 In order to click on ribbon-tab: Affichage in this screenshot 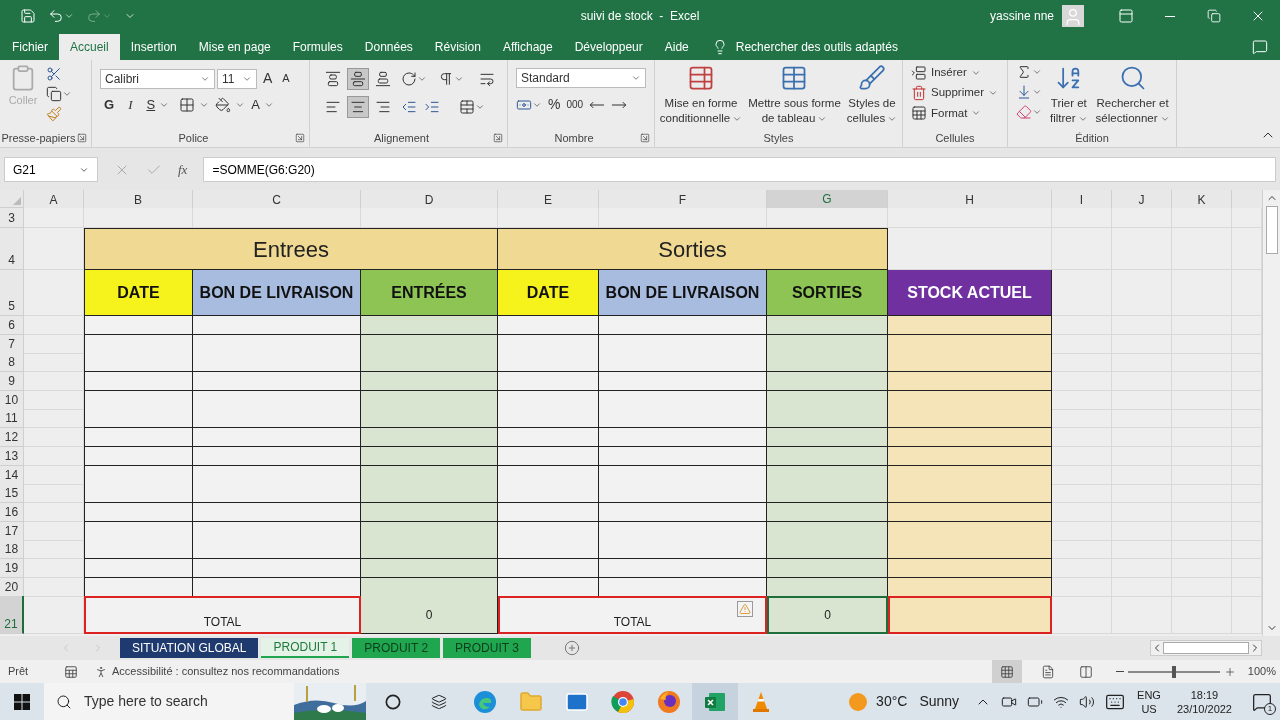, I will do `click(527, 47)`.